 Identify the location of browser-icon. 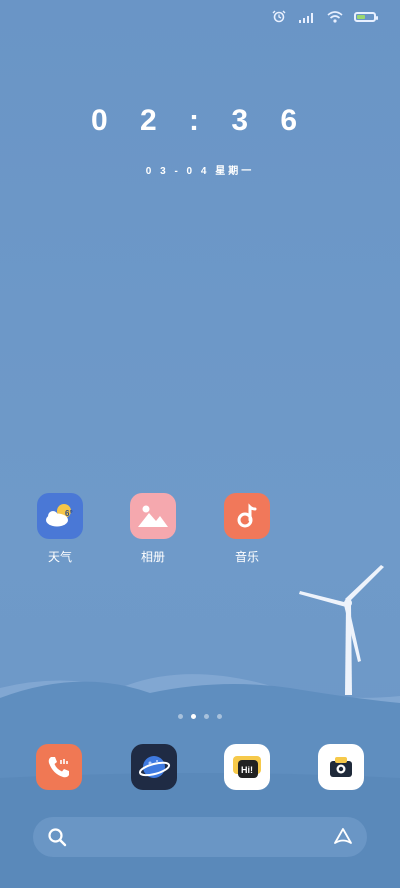
(154, 767).